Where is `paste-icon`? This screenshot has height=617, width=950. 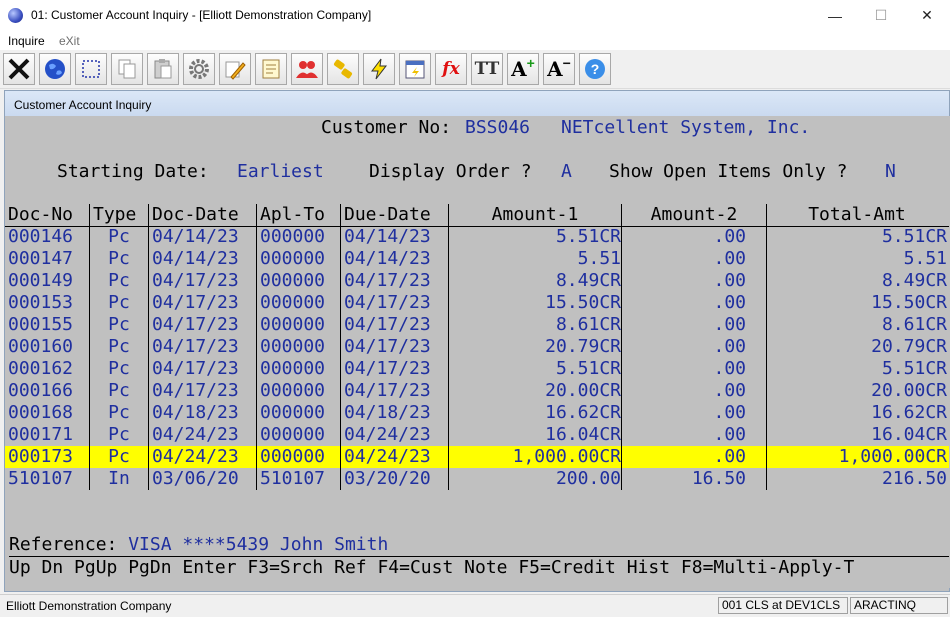 paste-icon is located at coordinates (163, 69).